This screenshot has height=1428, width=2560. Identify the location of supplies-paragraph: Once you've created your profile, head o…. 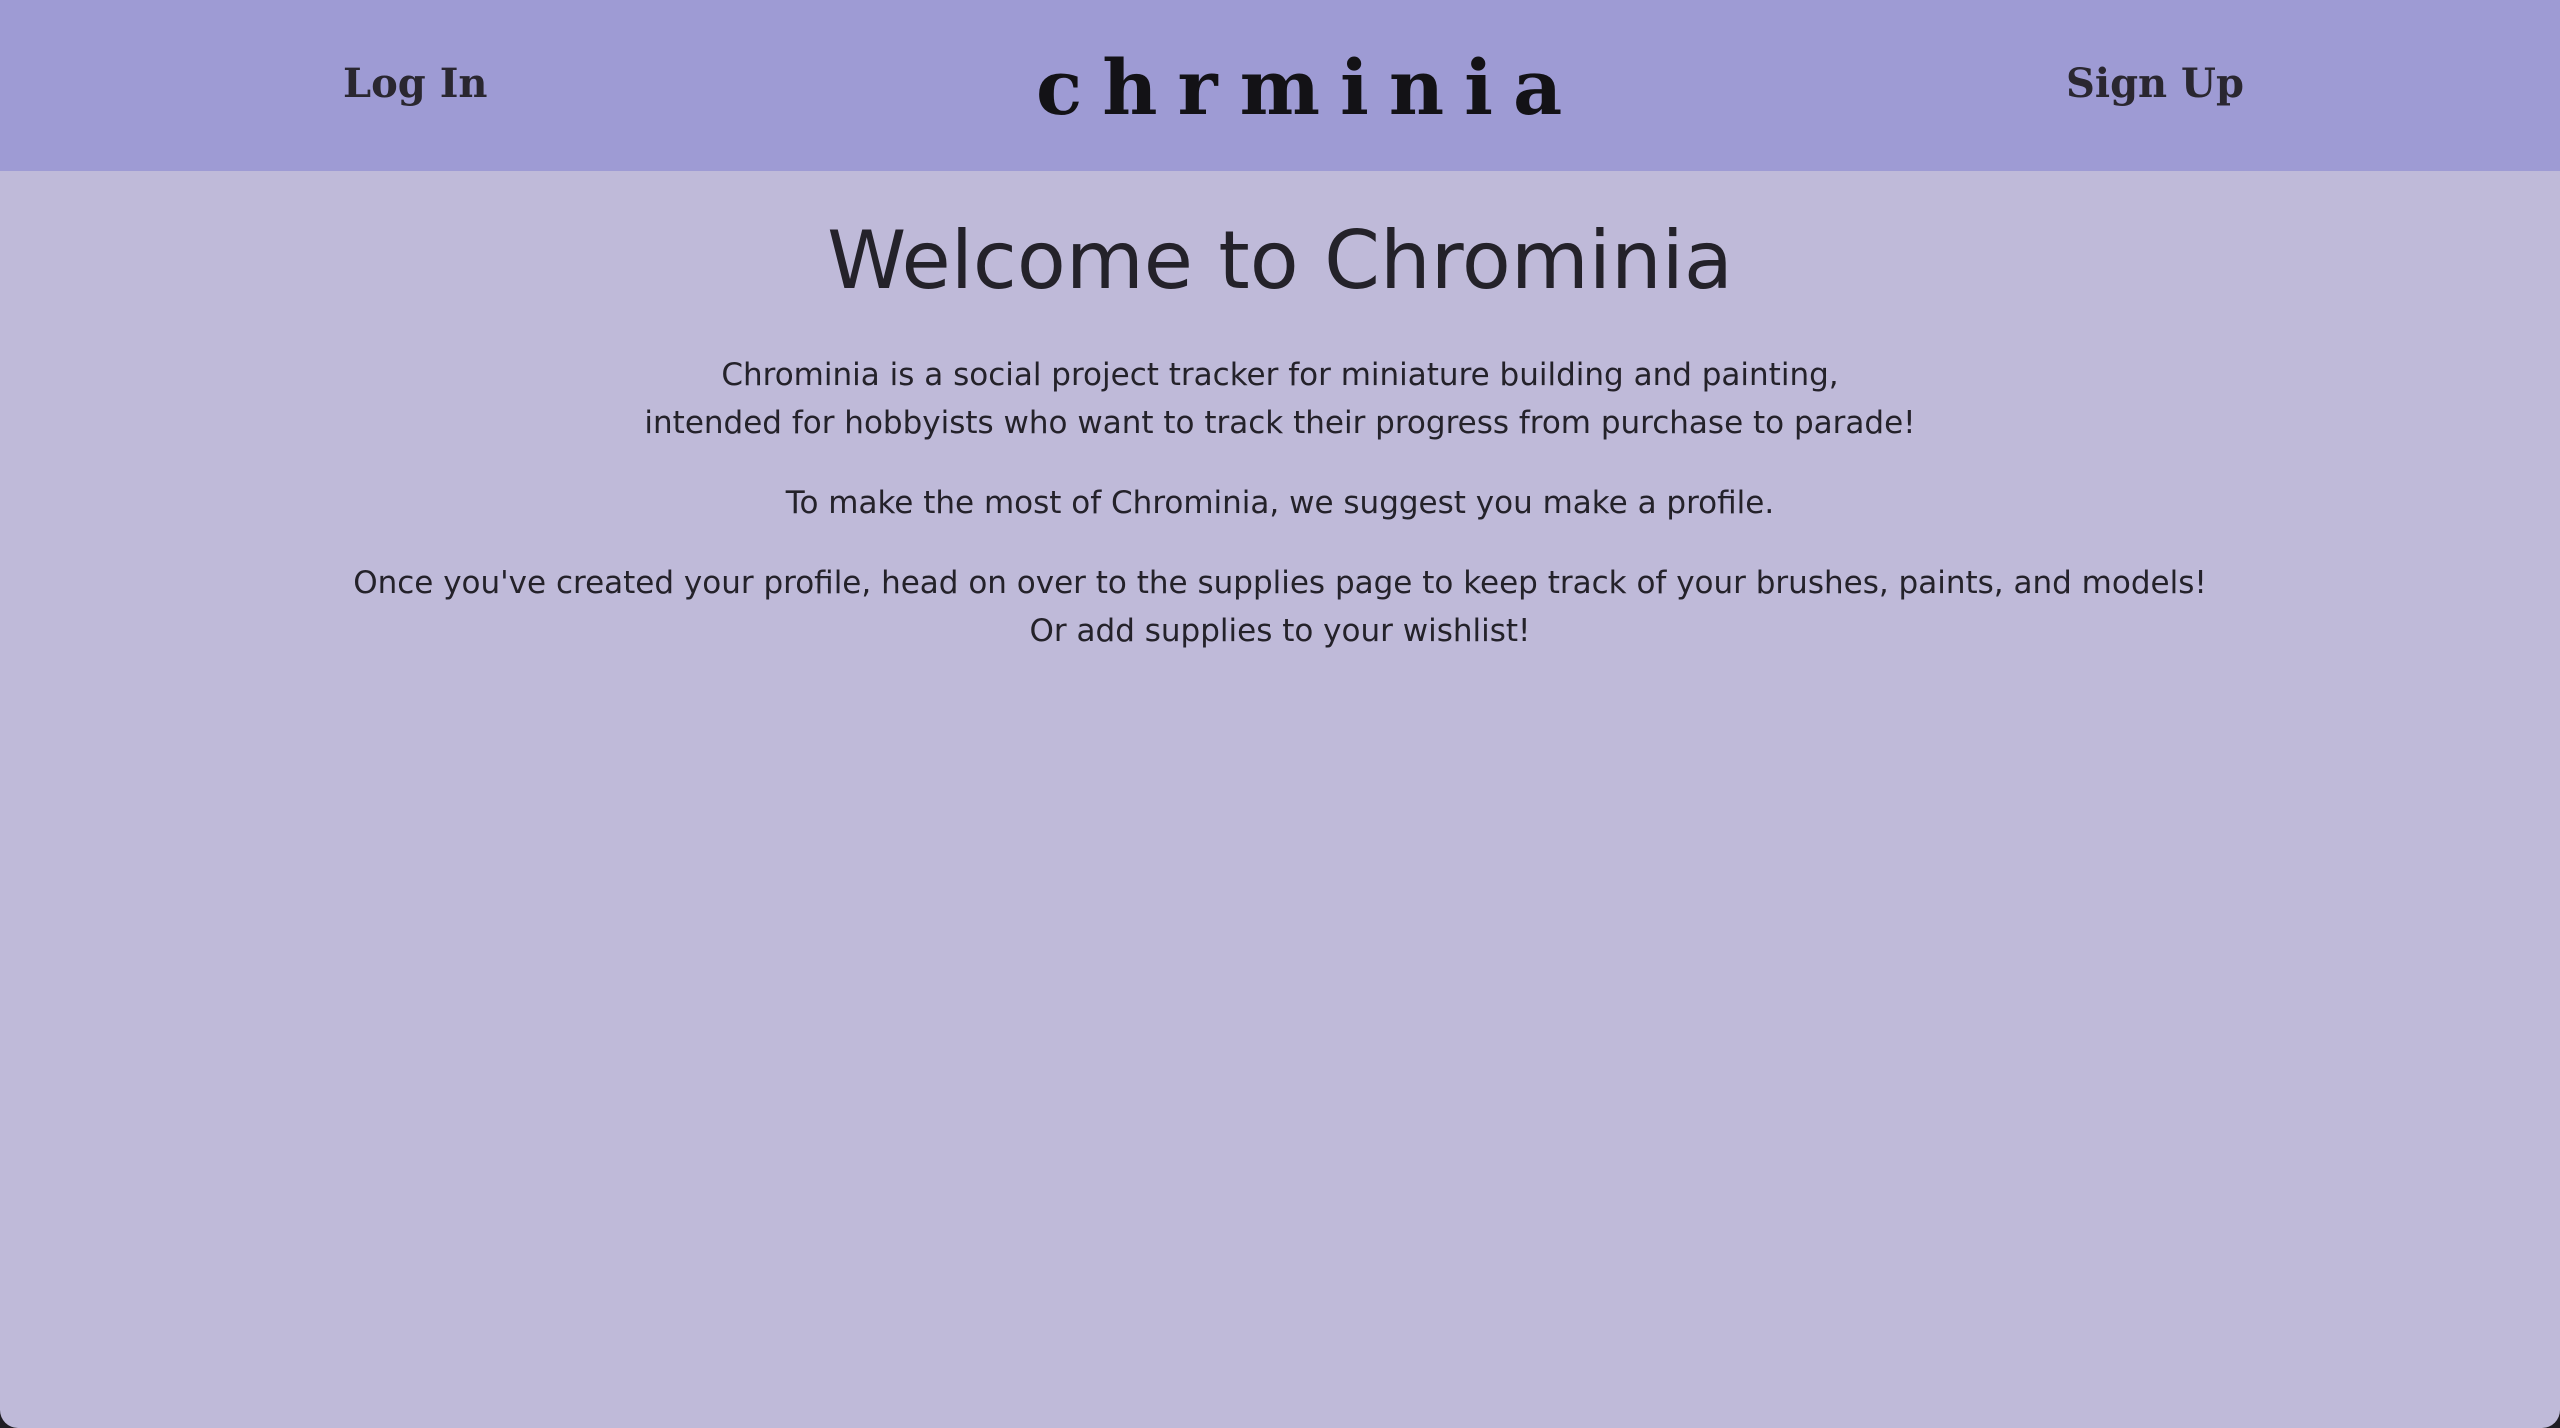
(1280, 607).